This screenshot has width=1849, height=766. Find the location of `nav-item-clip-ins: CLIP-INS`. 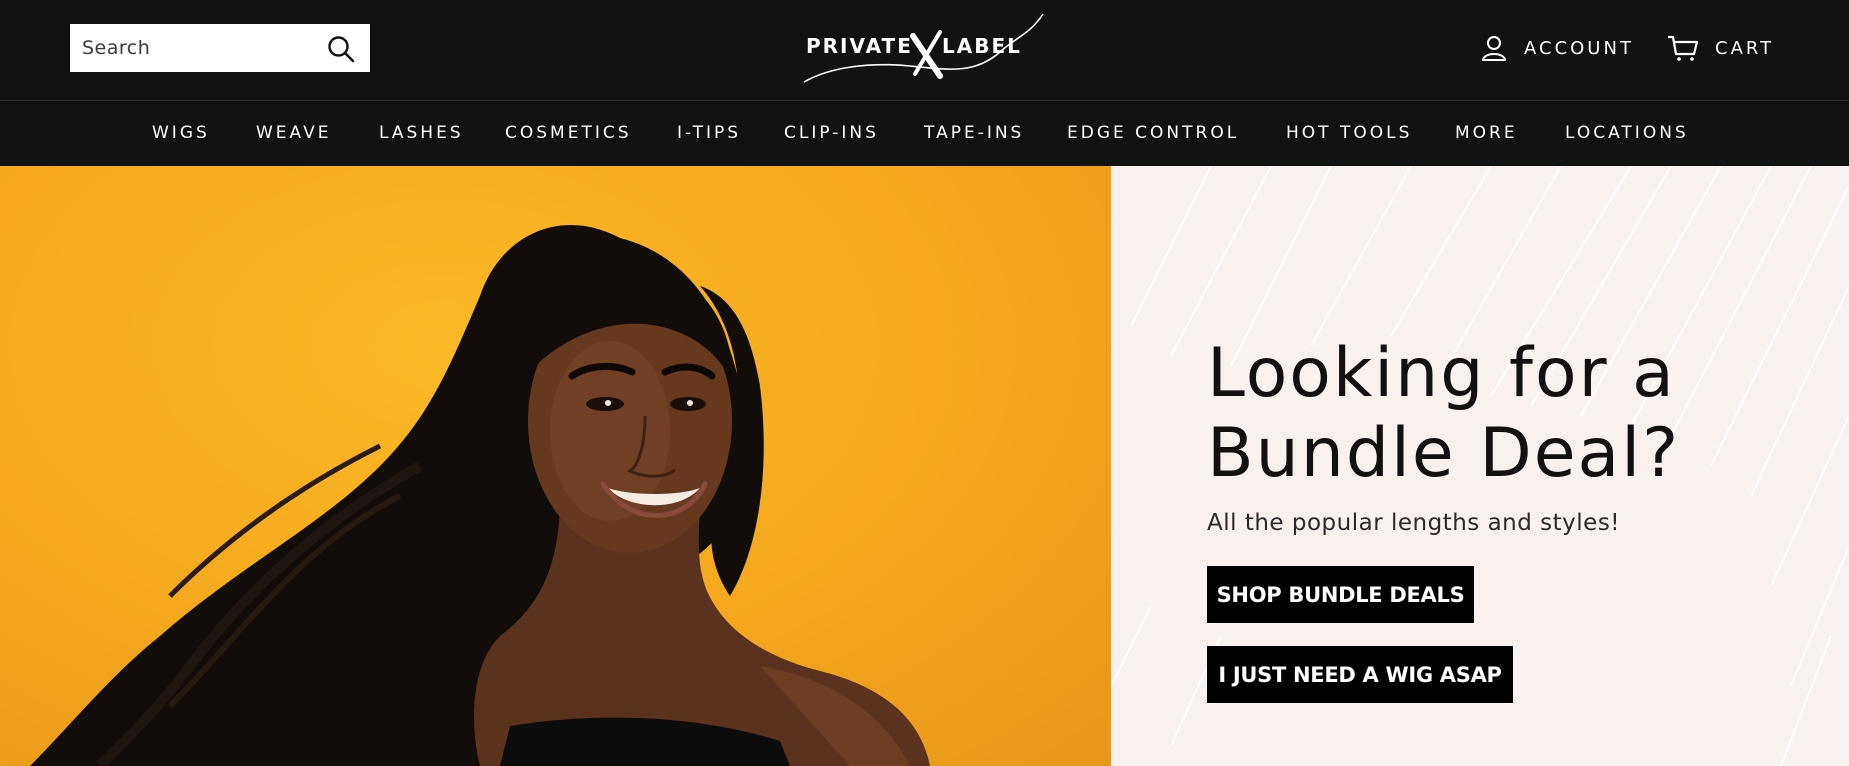

nav-item-clip-ins: CLIP-INS is located at coordinates (831, 134).